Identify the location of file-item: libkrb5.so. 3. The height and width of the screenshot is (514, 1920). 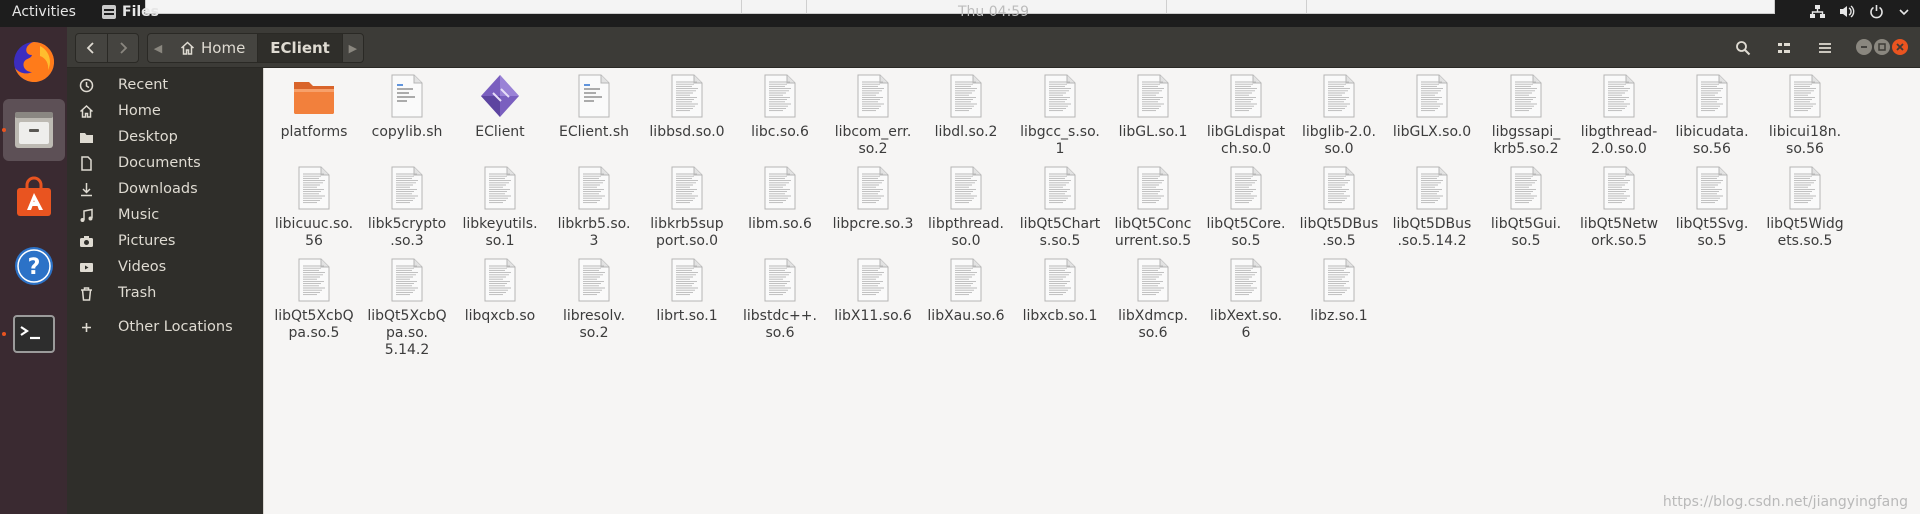
(594, 207).